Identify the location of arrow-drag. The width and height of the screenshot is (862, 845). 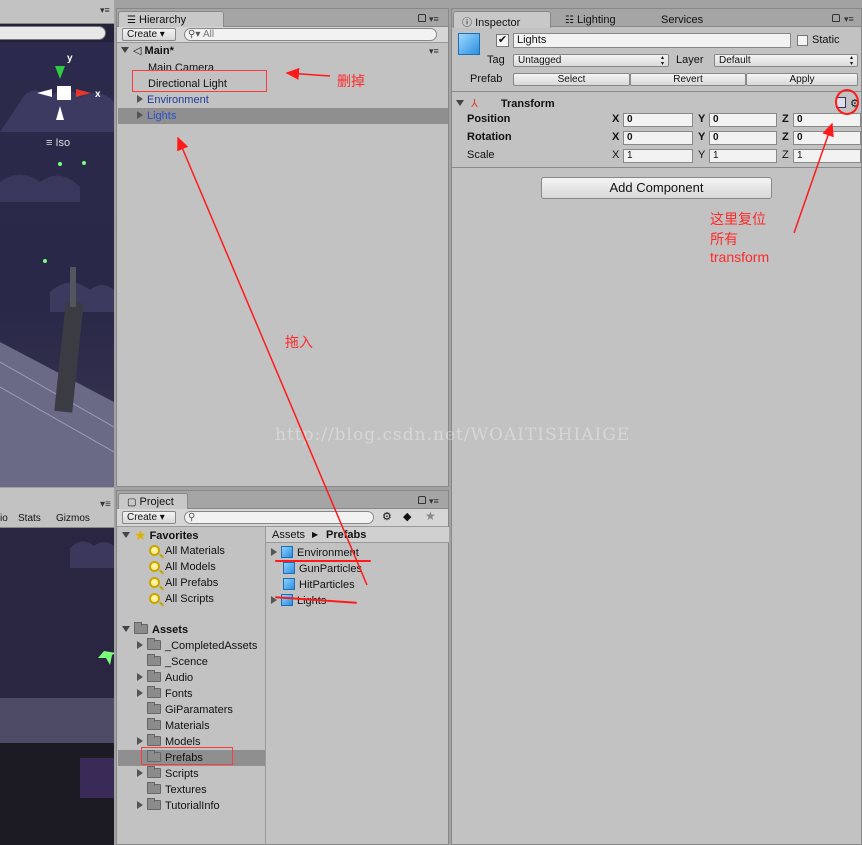
(272, 361).